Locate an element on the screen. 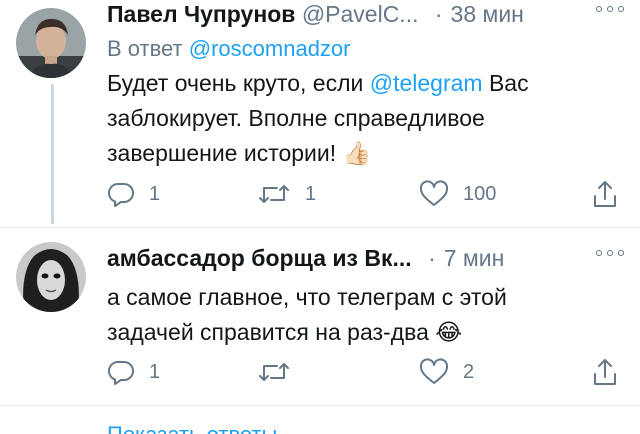 Image resolution: width=640 pixels, height=434 pixels. like-count: 2 is located at coordinates (469, 371).